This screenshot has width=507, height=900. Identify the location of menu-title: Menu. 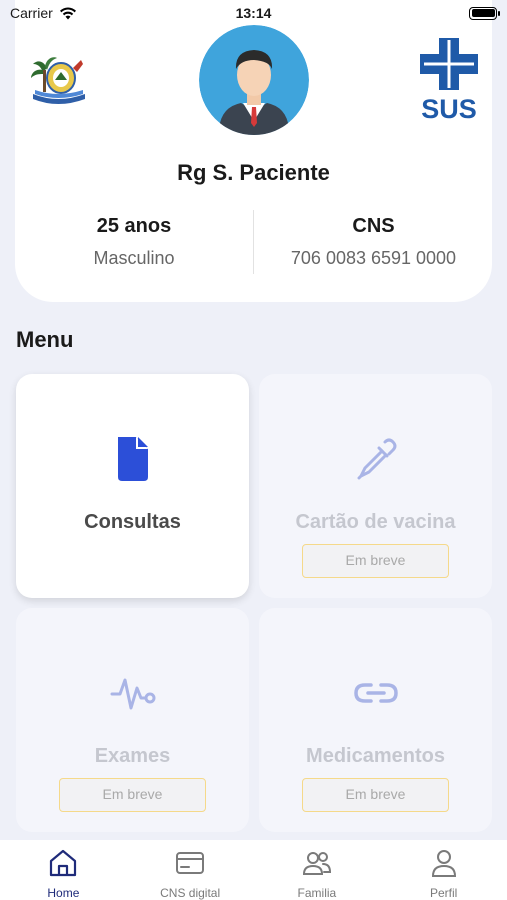
(45, 339).